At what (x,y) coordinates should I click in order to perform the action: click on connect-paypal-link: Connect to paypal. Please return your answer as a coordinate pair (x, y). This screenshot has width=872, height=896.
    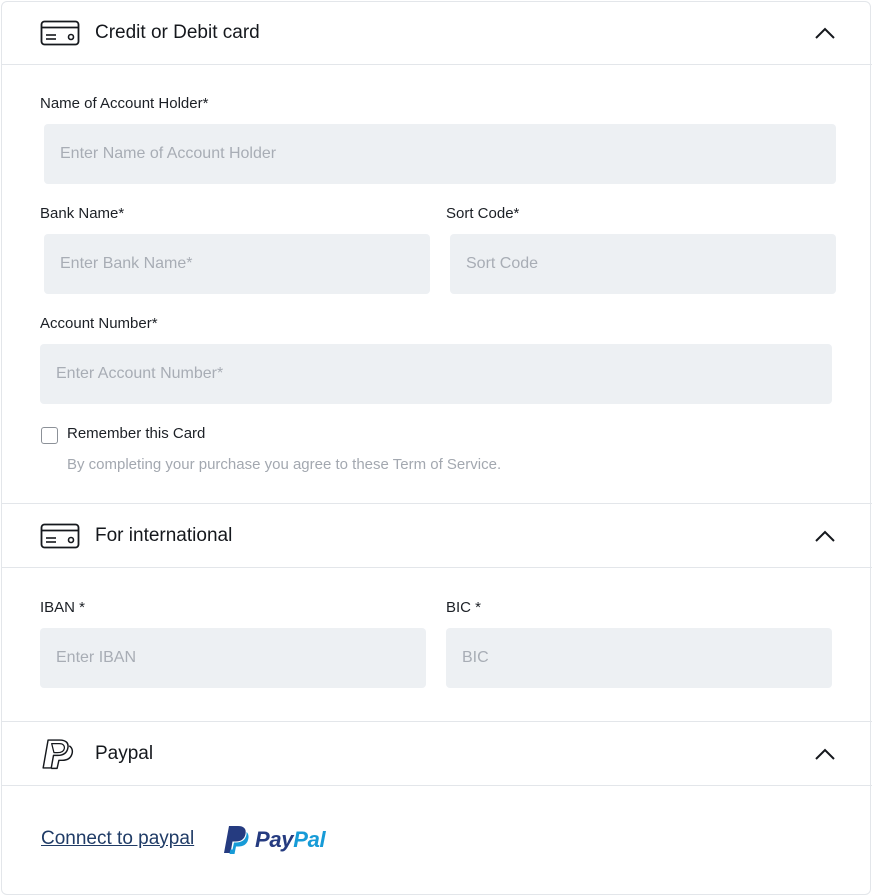
    Looking at the image, I should click on (117, 839).